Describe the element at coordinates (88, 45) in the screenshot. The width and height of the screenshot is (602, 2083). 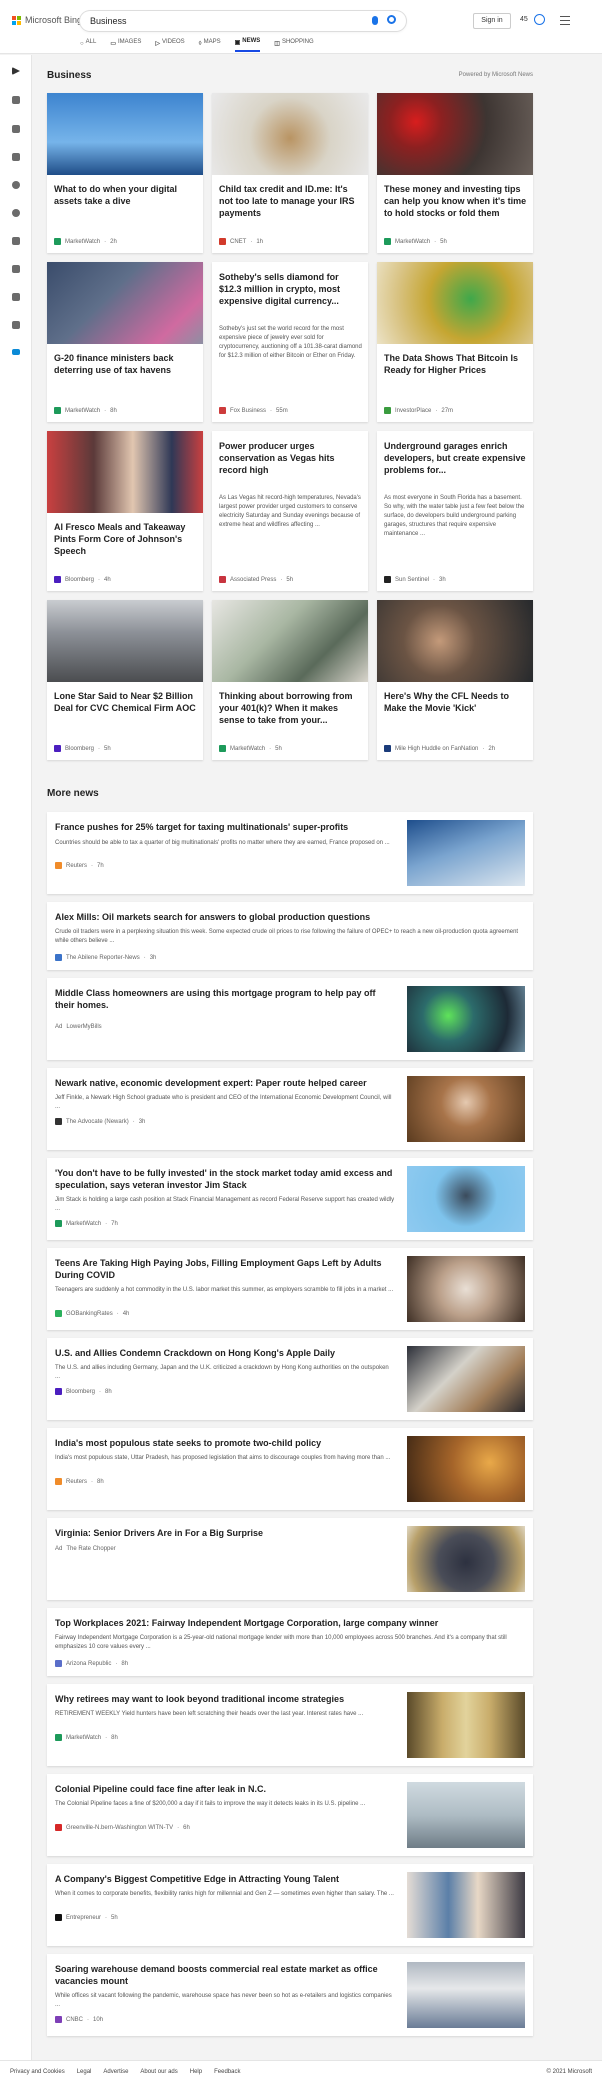
I see `tab-all: ○ ALL` at that location.